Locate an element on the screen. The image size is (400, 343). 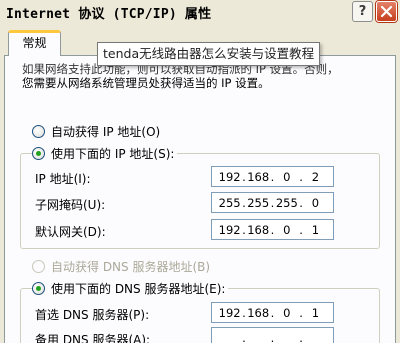
ip-address-octet-1: 192 is located at coordinates (229, 176).